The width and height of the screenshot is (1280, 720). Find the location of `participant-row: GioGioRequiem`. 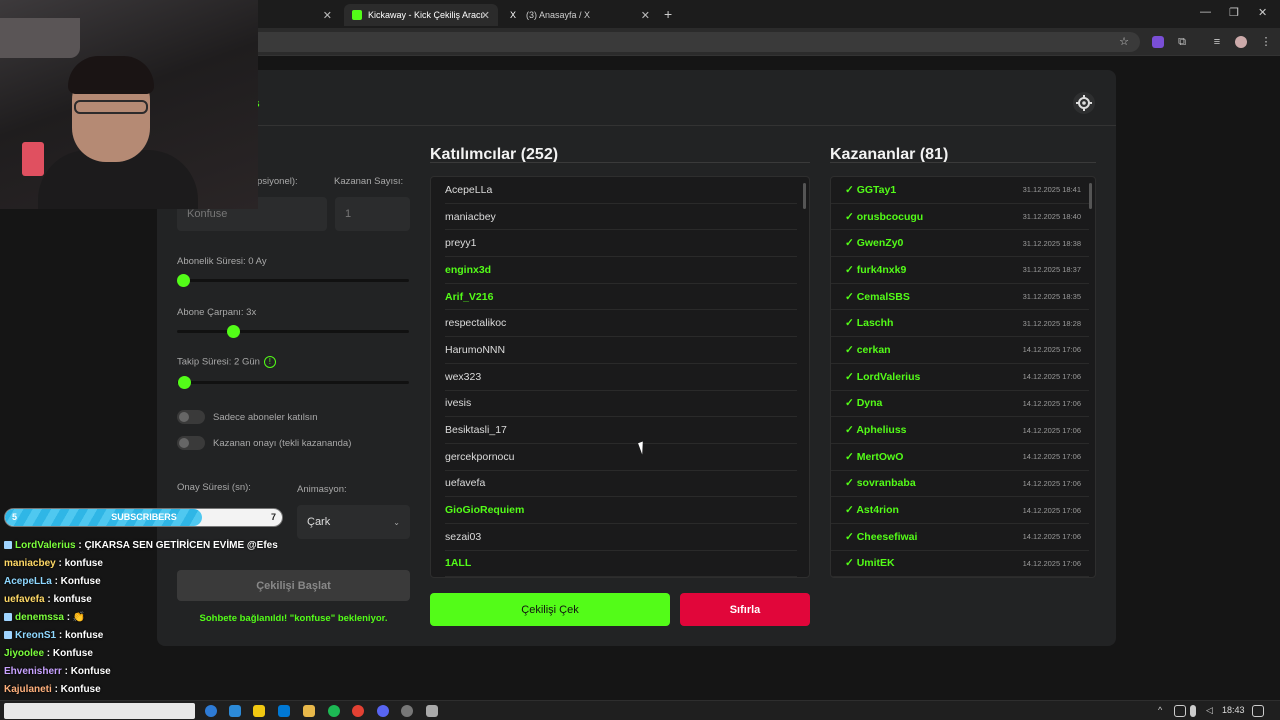

participant-row: GioGioRequiem is located at coordinates (621, 510).